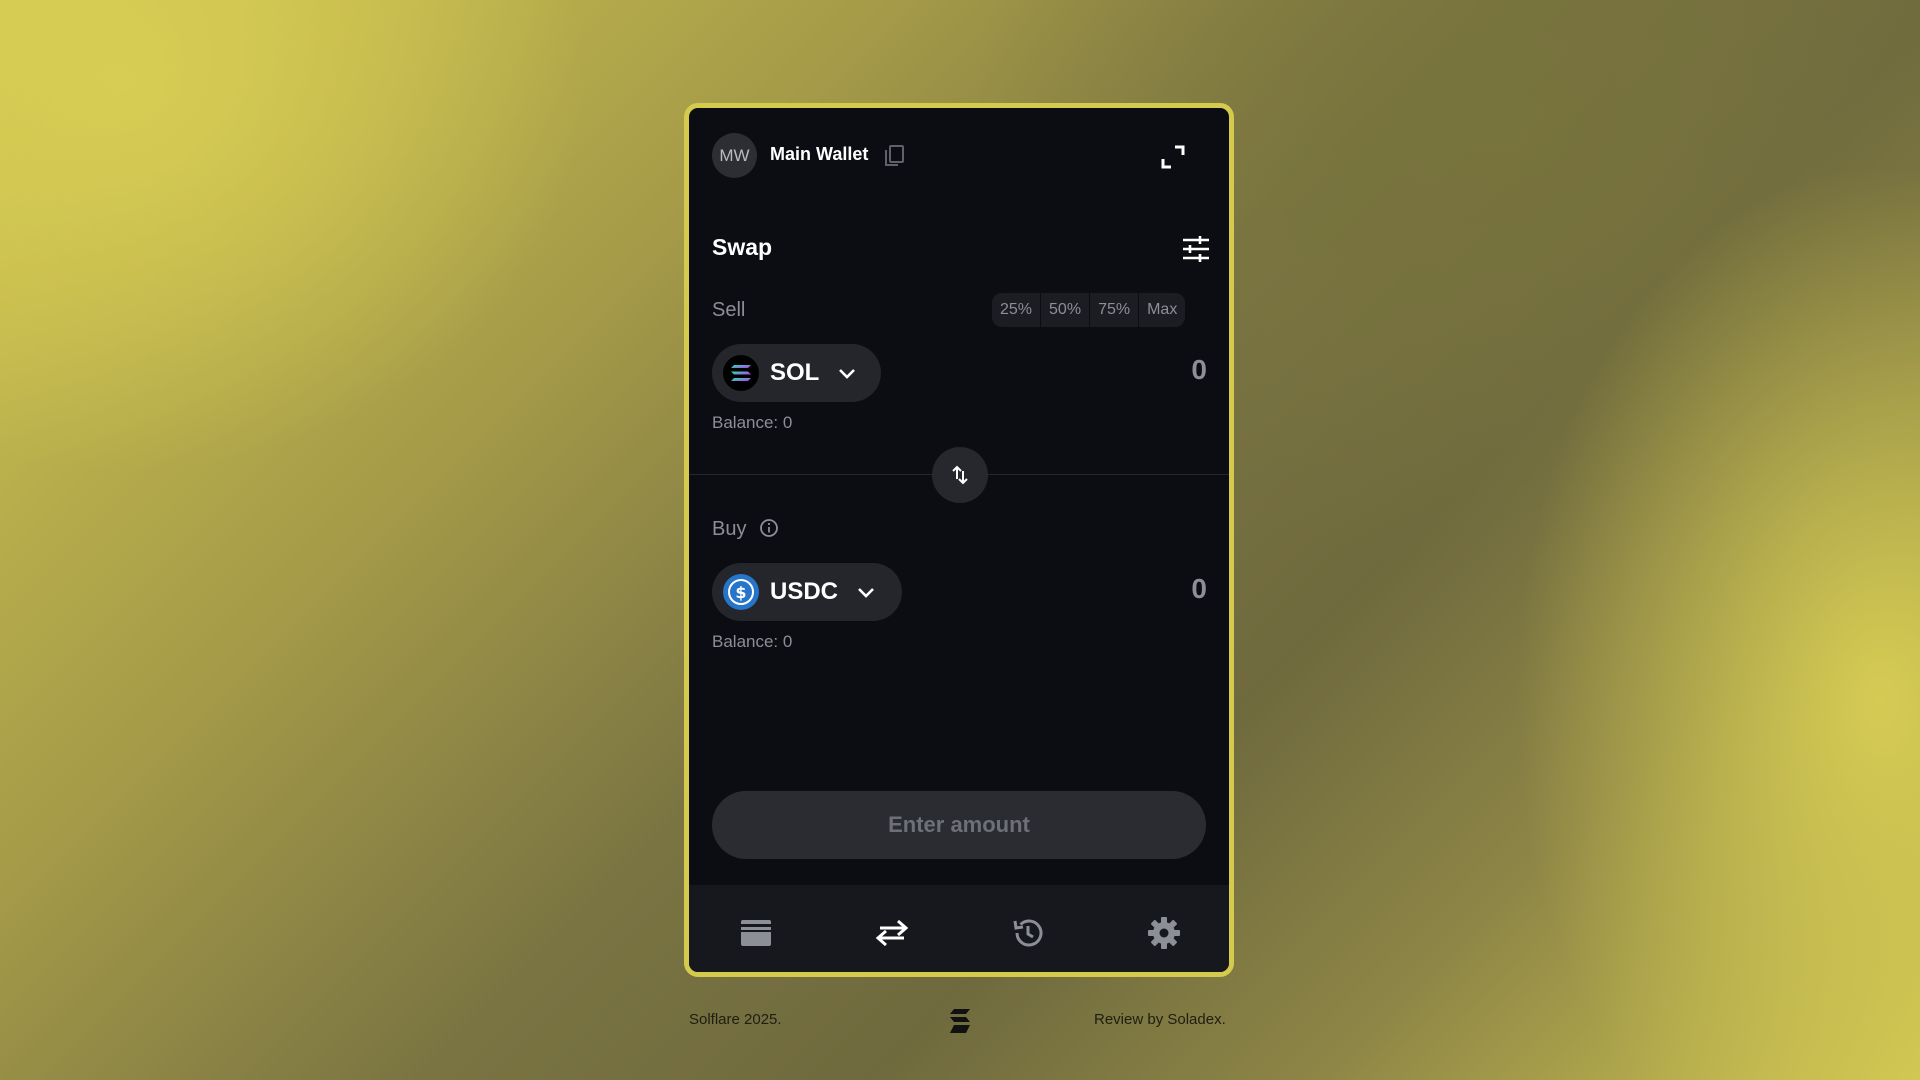 This screenshot has width=1920, height=1080. I want to click on nav-swap, so click(892, 933).